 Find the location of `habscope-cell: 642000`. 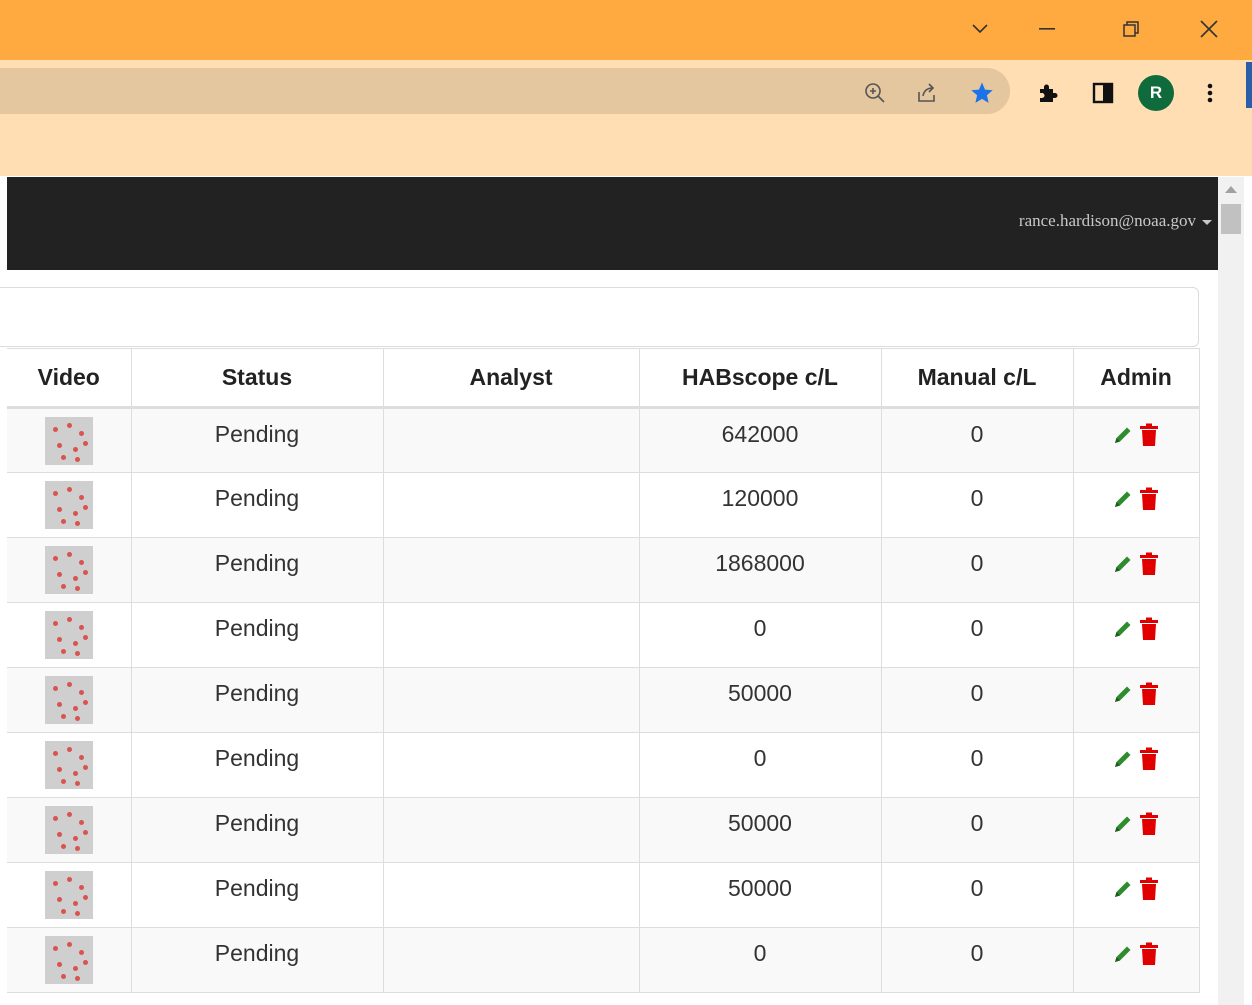

habscope-cell: 642000 is located at coordinates (760, 440).